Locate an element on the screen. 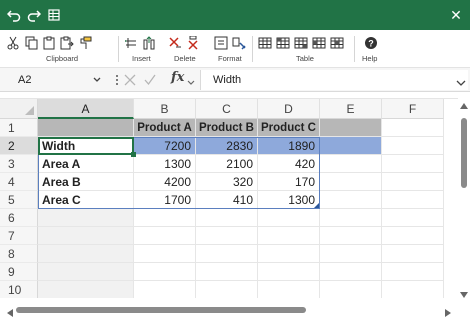 Image resolution: width=470 pixels, height=323 pixels. cell-a1 is located at coordinates (86, 128).